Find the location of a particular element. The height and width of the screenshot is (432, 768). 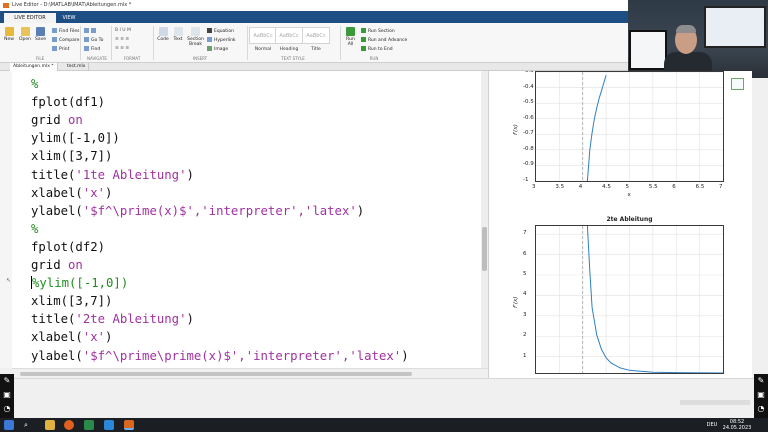

arrow-left-icon is located at coordinates (86, 30).